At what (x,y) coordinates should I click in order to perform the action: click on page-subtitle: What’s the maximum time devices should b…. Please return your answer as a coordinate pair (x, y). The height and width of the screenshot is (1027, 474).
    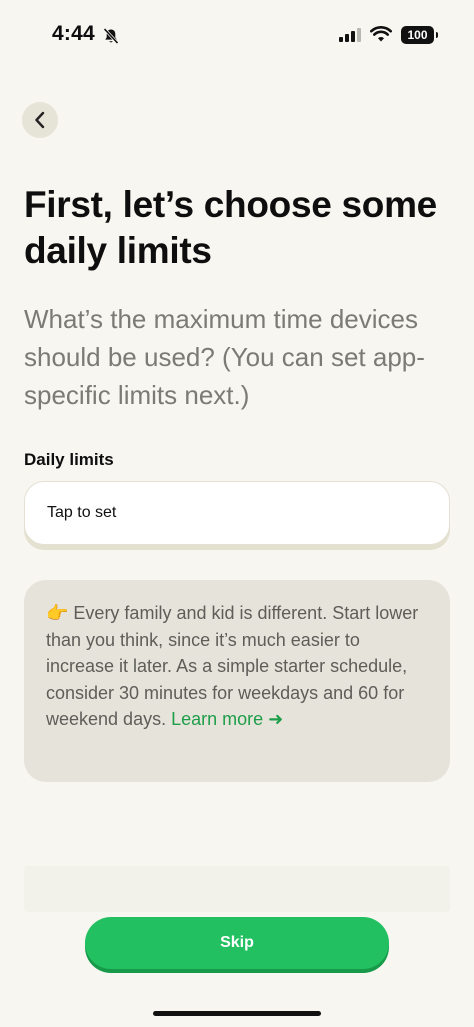
    Looking at the image, I should click on (224, 357).